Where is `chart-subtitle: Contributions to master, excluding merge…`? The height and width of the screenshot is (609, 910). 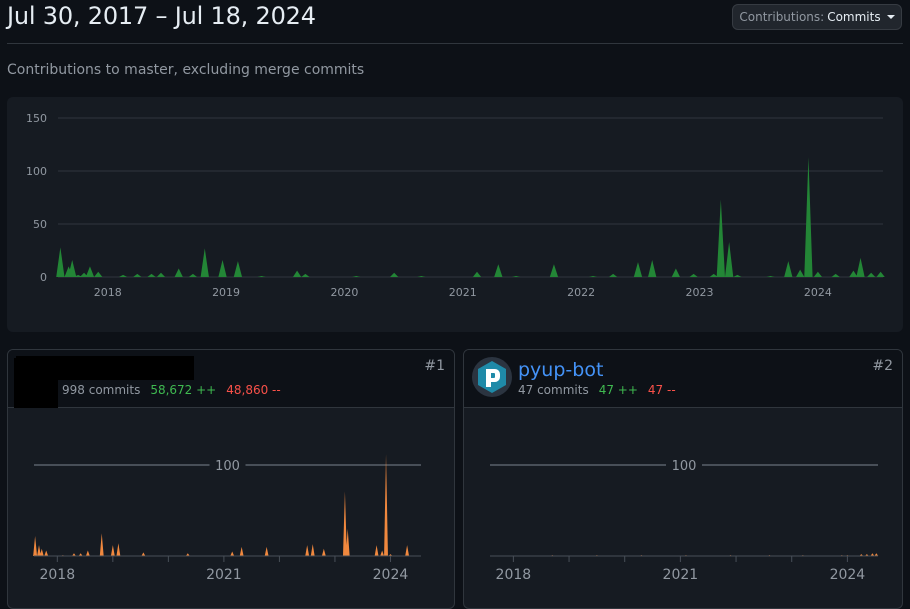
chart-subtitle: Contributions to master, excluding merge… is located at coordinates (186, 70).